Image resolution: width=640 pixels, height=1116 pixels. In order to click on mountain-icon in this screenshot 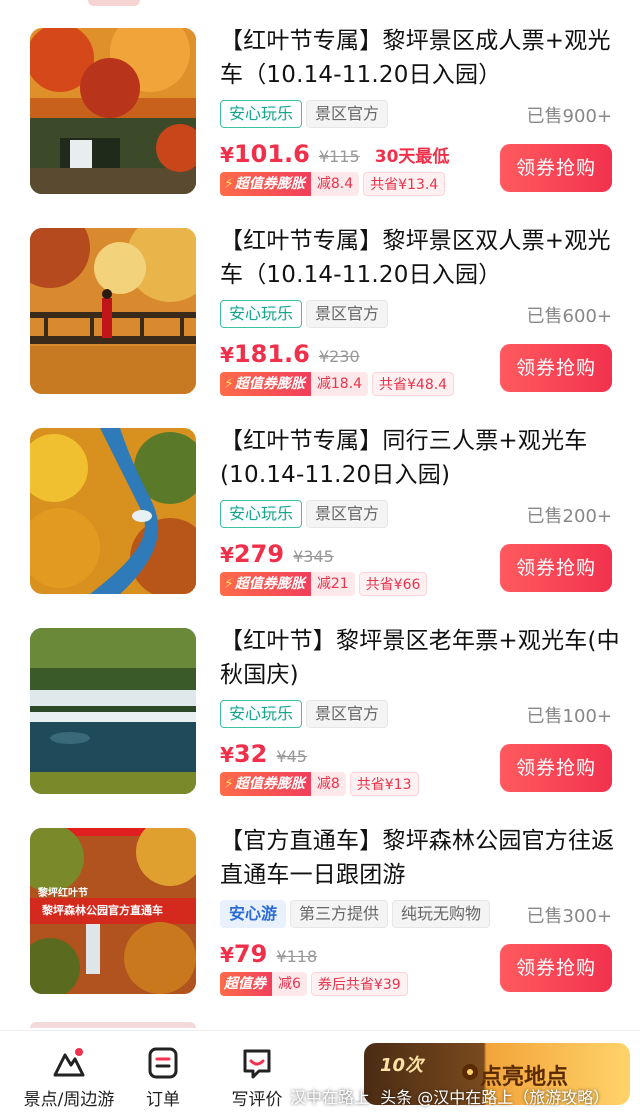, I will do `click(69, 1062)`.